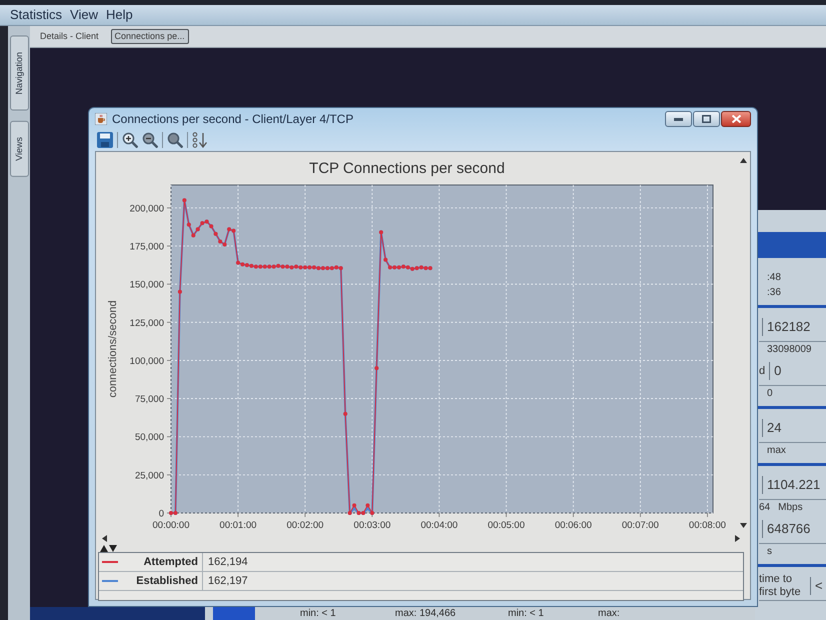 Image resolution: width=826 pixels, height=620 pixels. I want to click on zoom-in-icon, so click(130, 140).